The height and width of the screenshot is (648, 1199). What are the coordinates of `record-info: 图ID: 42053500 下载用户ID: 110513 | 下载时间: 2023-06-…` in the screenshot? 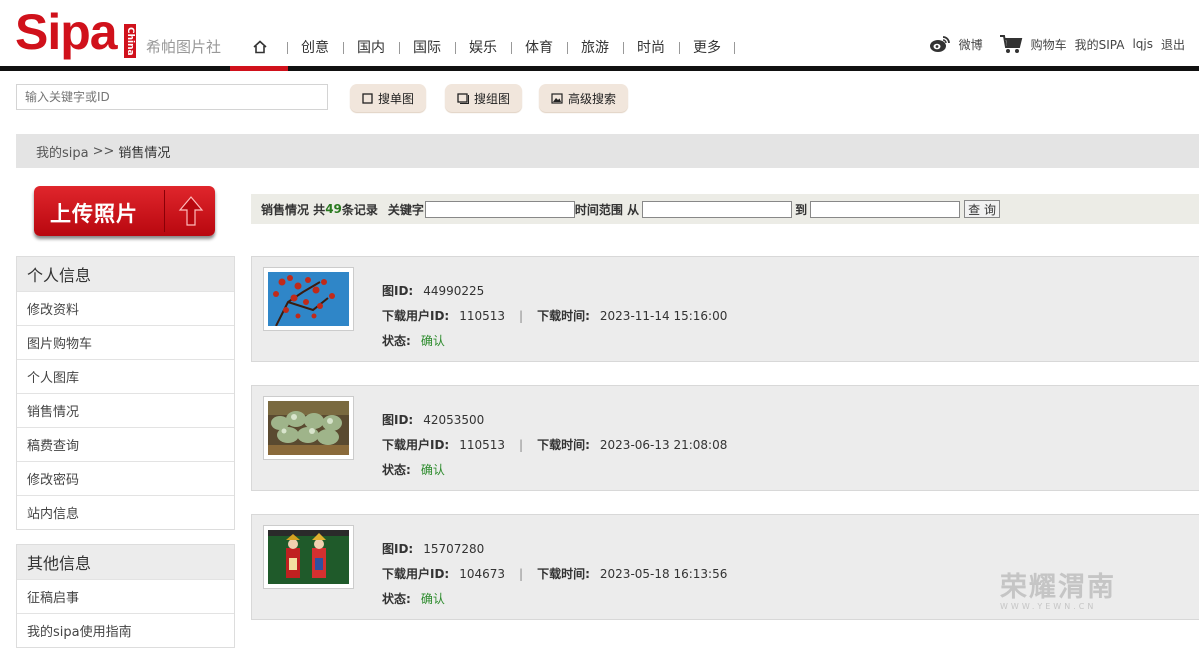 It's located at (554, 445).